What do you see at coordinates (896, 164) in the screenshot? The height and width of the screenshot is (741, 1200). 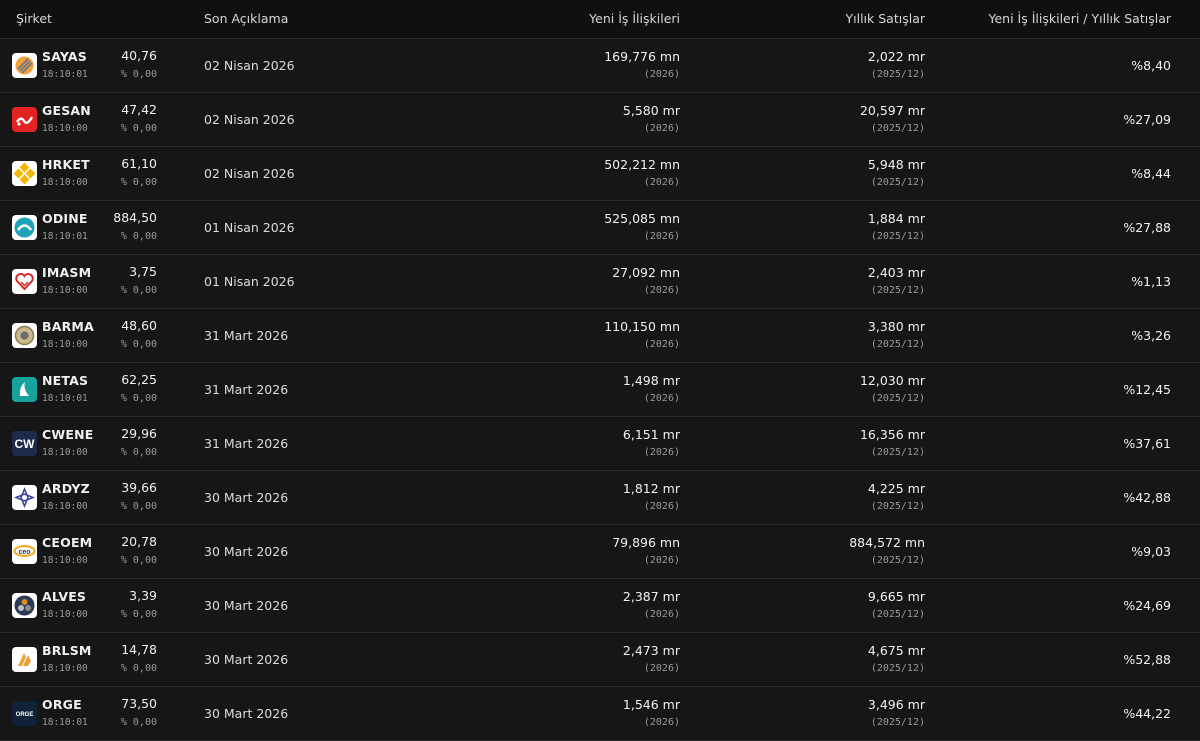 I see `annual-sales-value: 5,948 mr` at bounding box center [896, 164].